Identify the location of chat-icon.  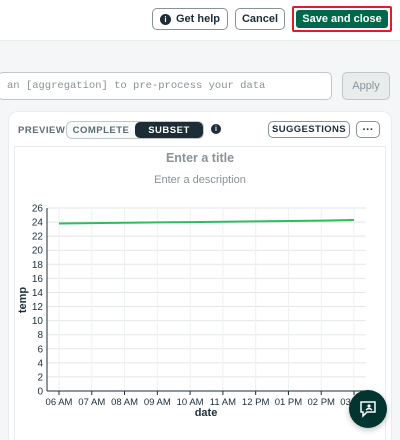
(368, 409).